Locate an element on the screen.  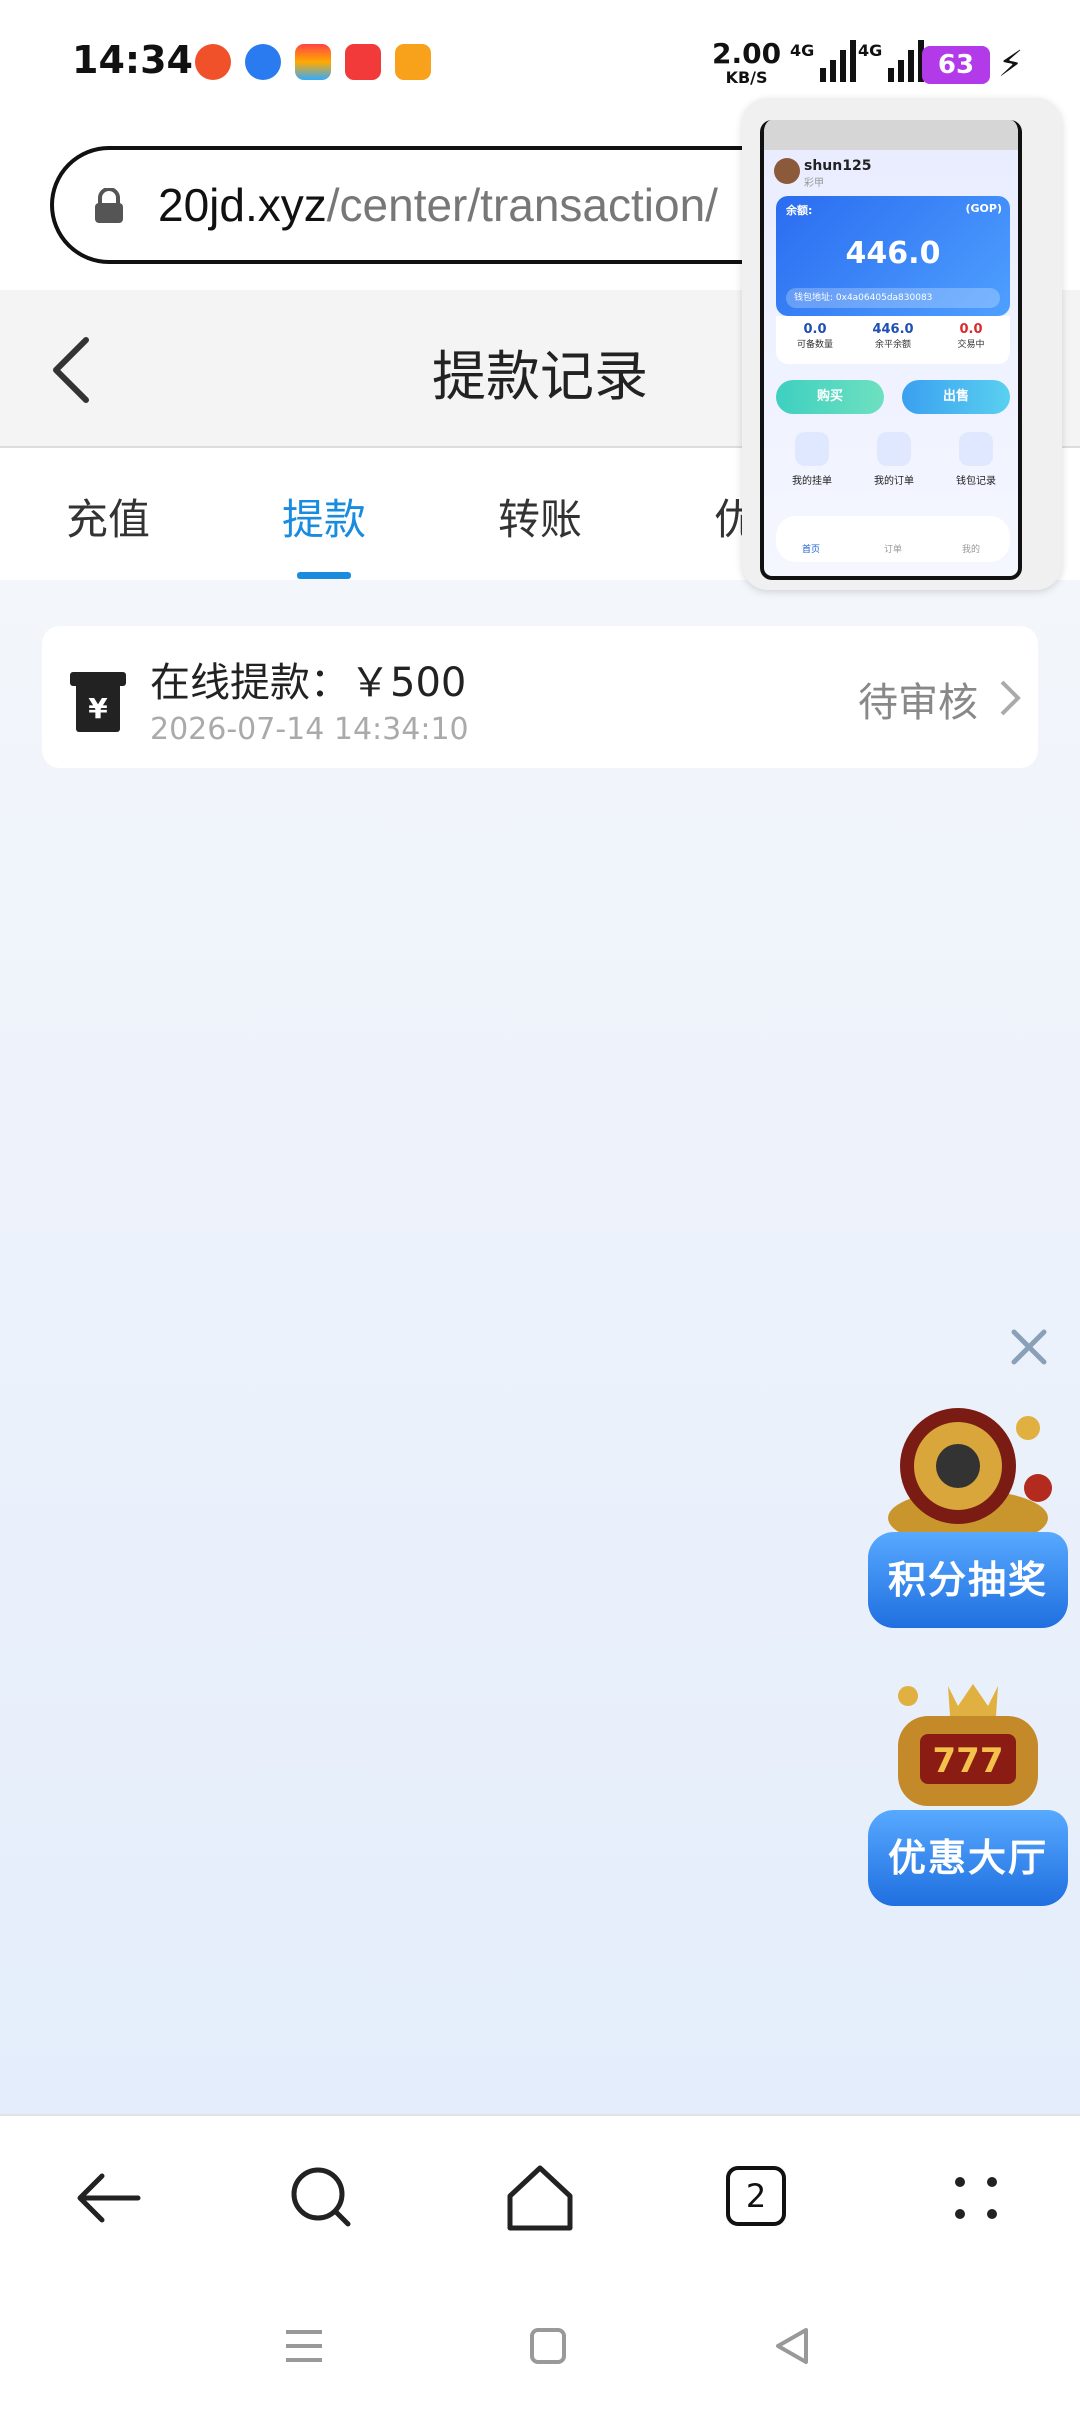
lottery-promo: 积分抽奖 is located at coordinates (968, 1513).